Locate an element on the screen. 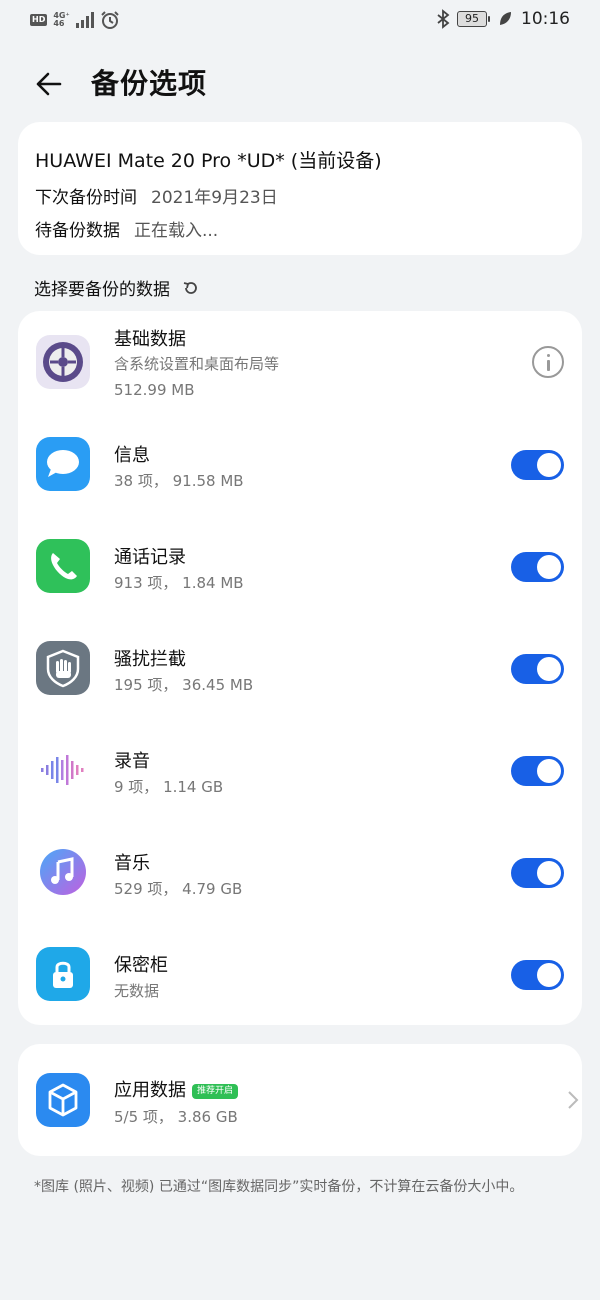 The image size is (600, 1300). app-data-title-row: 应用数据 推荐开启 is located at coordinates (176, 1089).